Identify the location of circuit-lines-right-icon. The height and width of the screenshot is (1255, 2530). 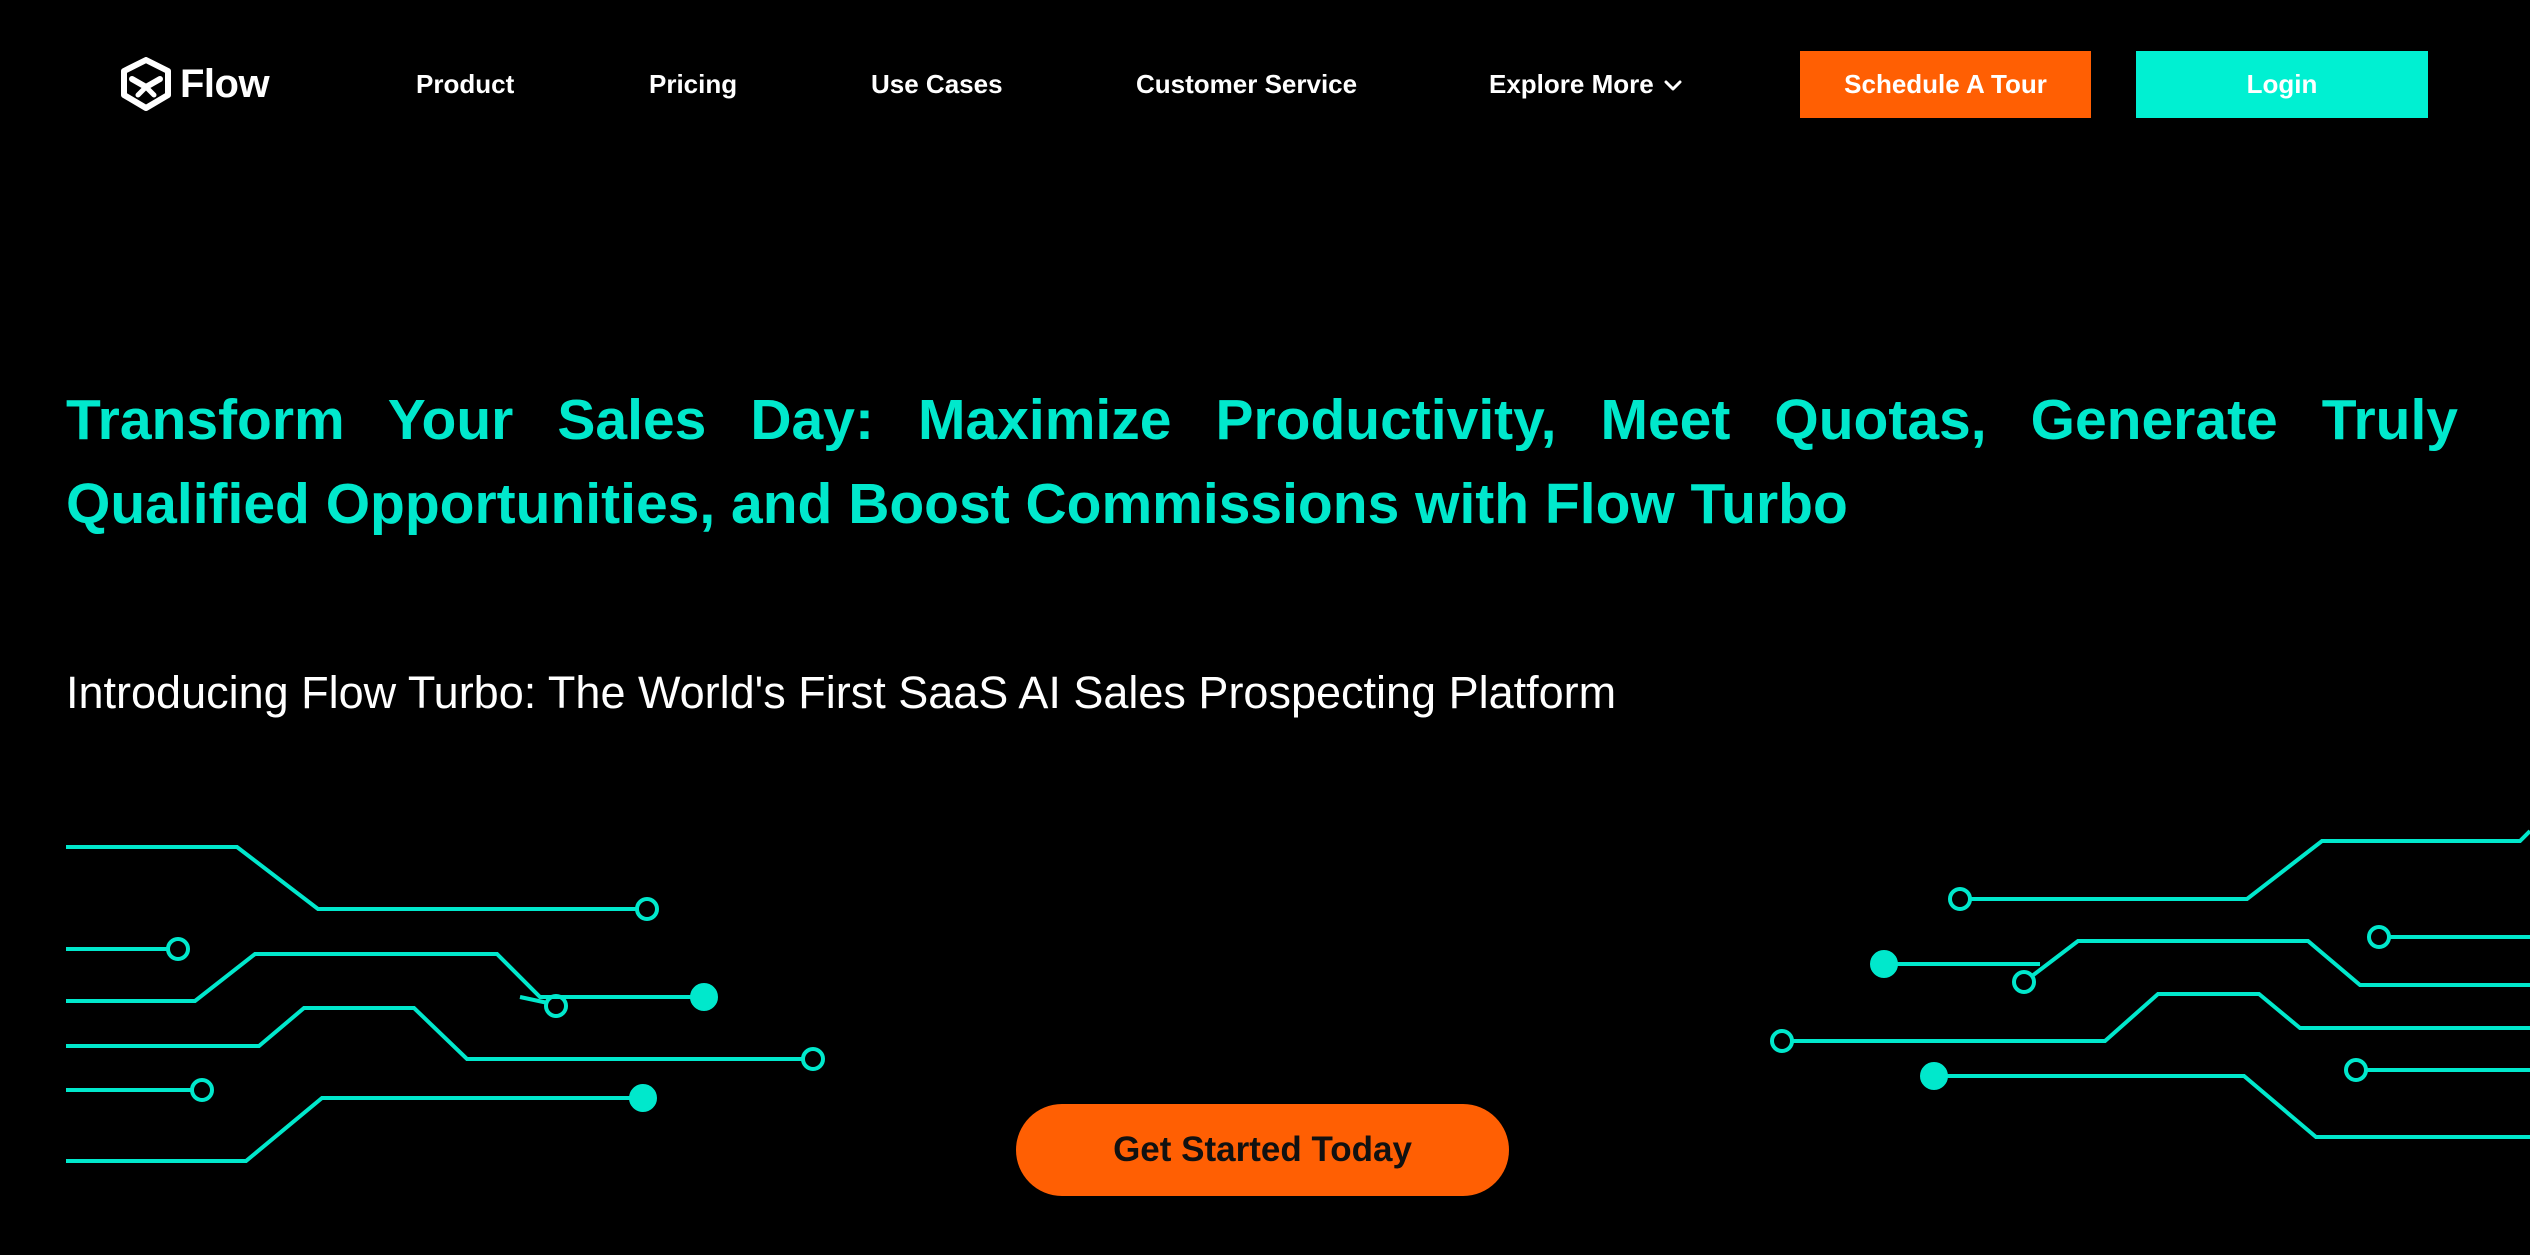
(2150, 984).